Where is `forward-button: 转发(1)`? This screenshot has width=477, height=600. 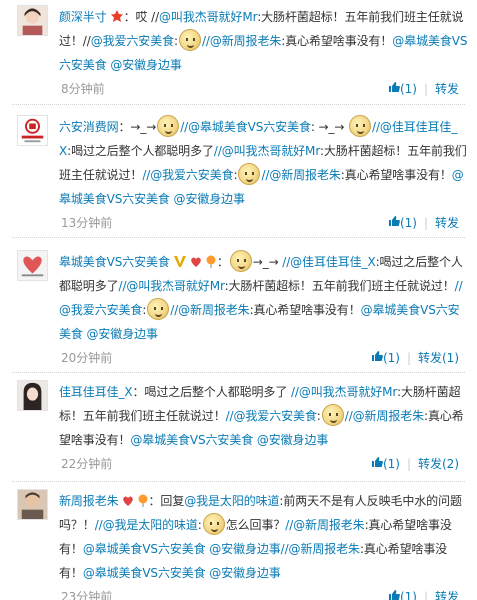 forward-button: 转发(1) is located at coordinates (438, 357).